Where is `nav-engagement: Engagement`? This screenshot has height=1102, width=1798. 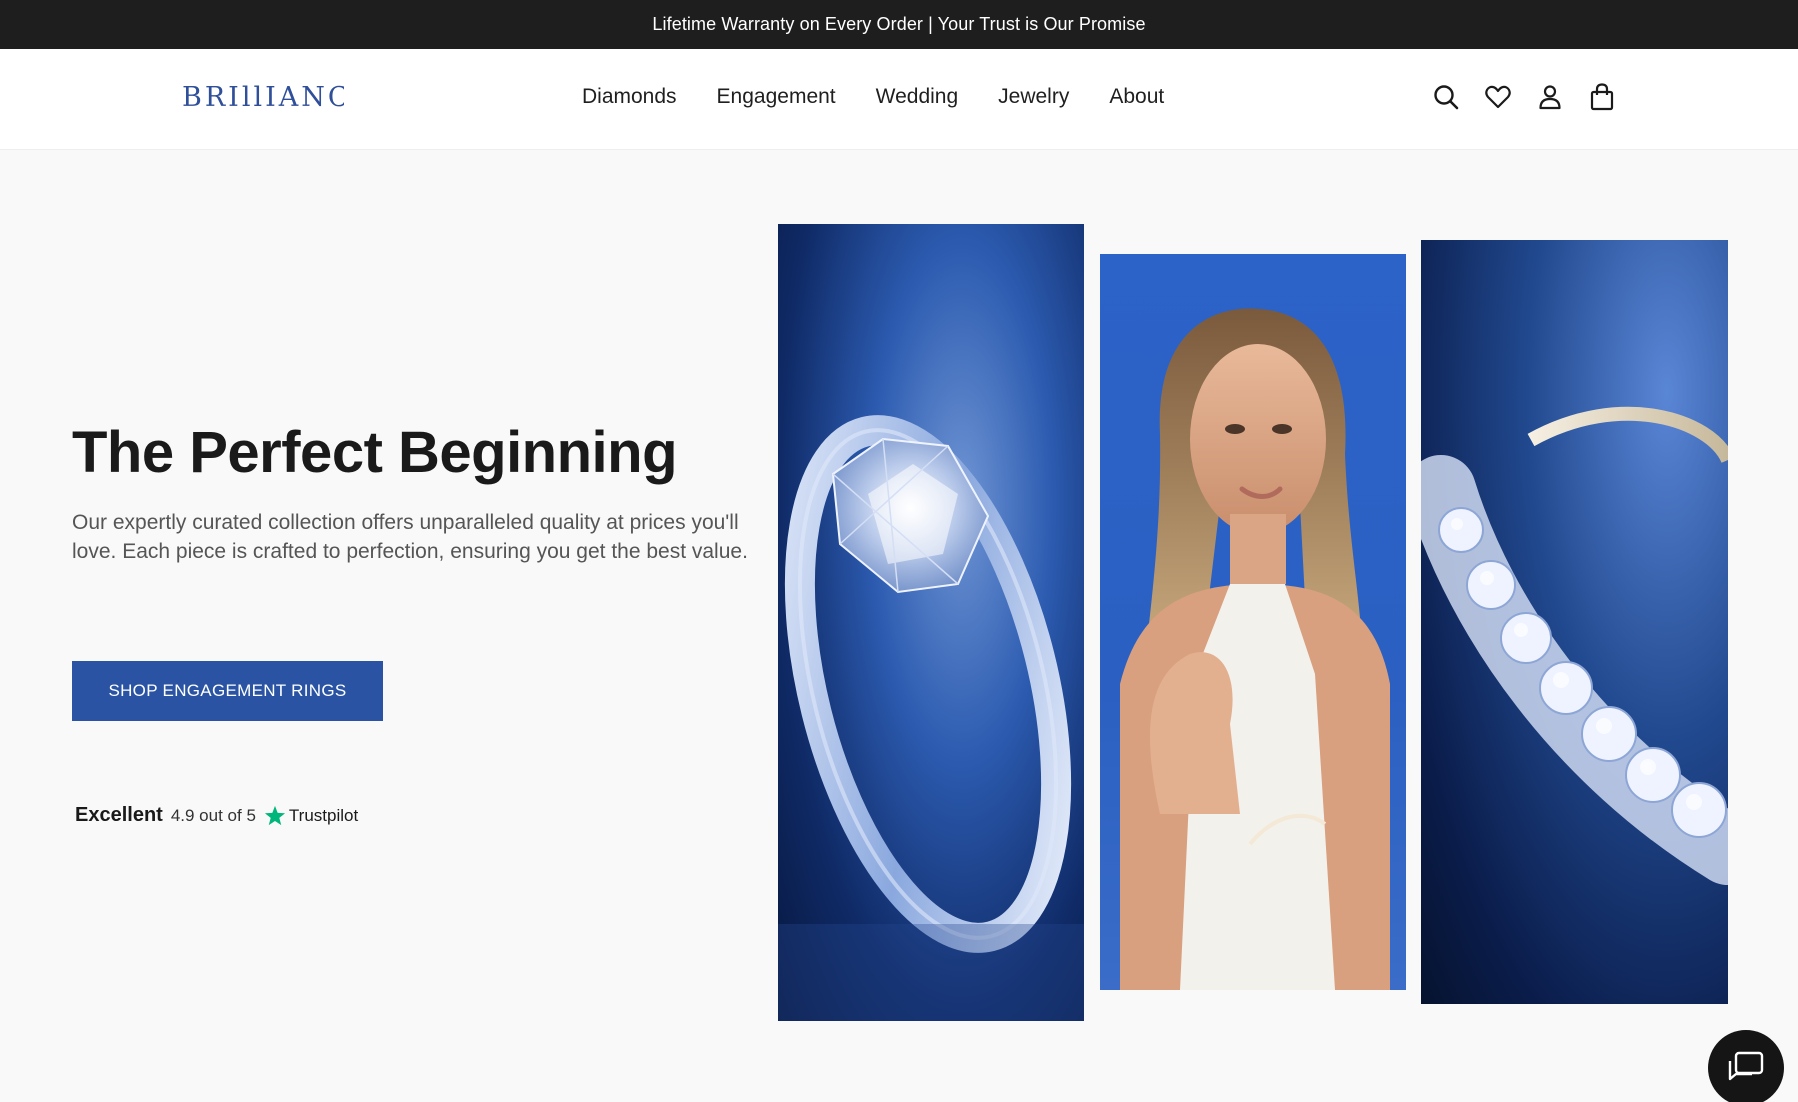 nav-engagement: Engagement is located at coordinates (776, 97).